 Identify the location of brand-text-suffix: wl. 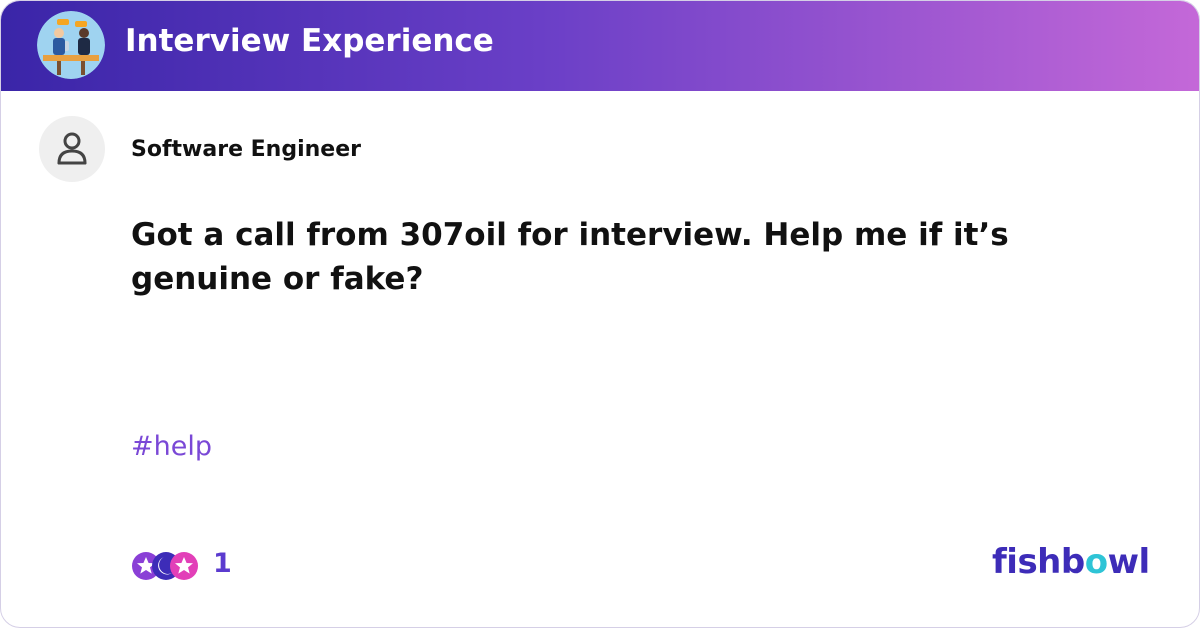
(1129, 562).